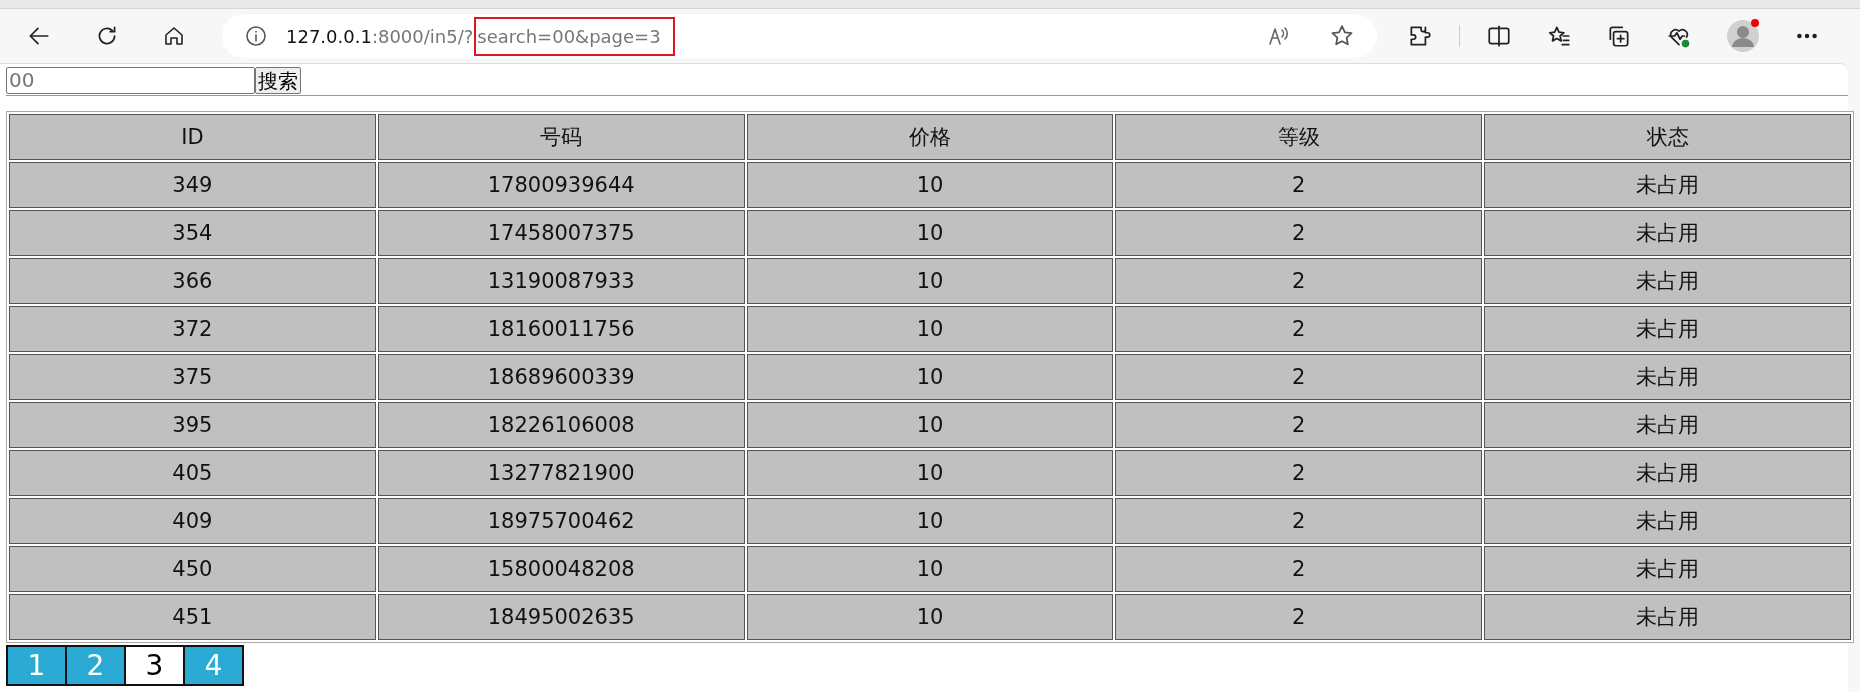  I want to click on table-cell: 349, so click(192, 185).